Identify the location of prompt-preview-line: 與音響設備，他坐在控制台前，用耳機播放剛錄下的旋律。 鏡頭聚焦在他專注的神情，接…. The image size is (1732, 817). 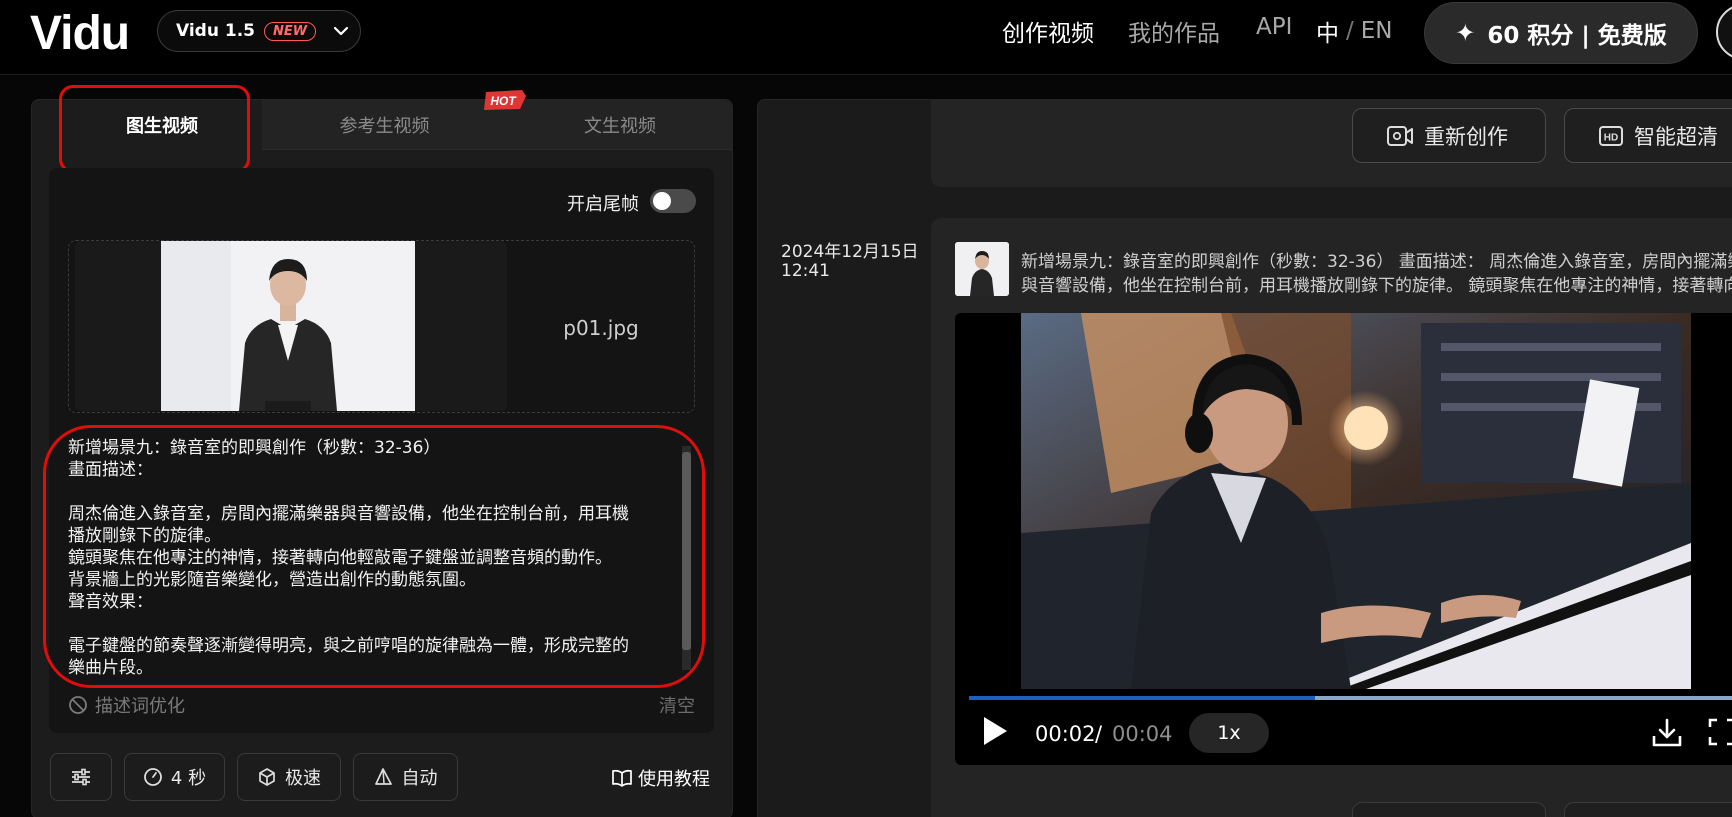
(1376, 286).